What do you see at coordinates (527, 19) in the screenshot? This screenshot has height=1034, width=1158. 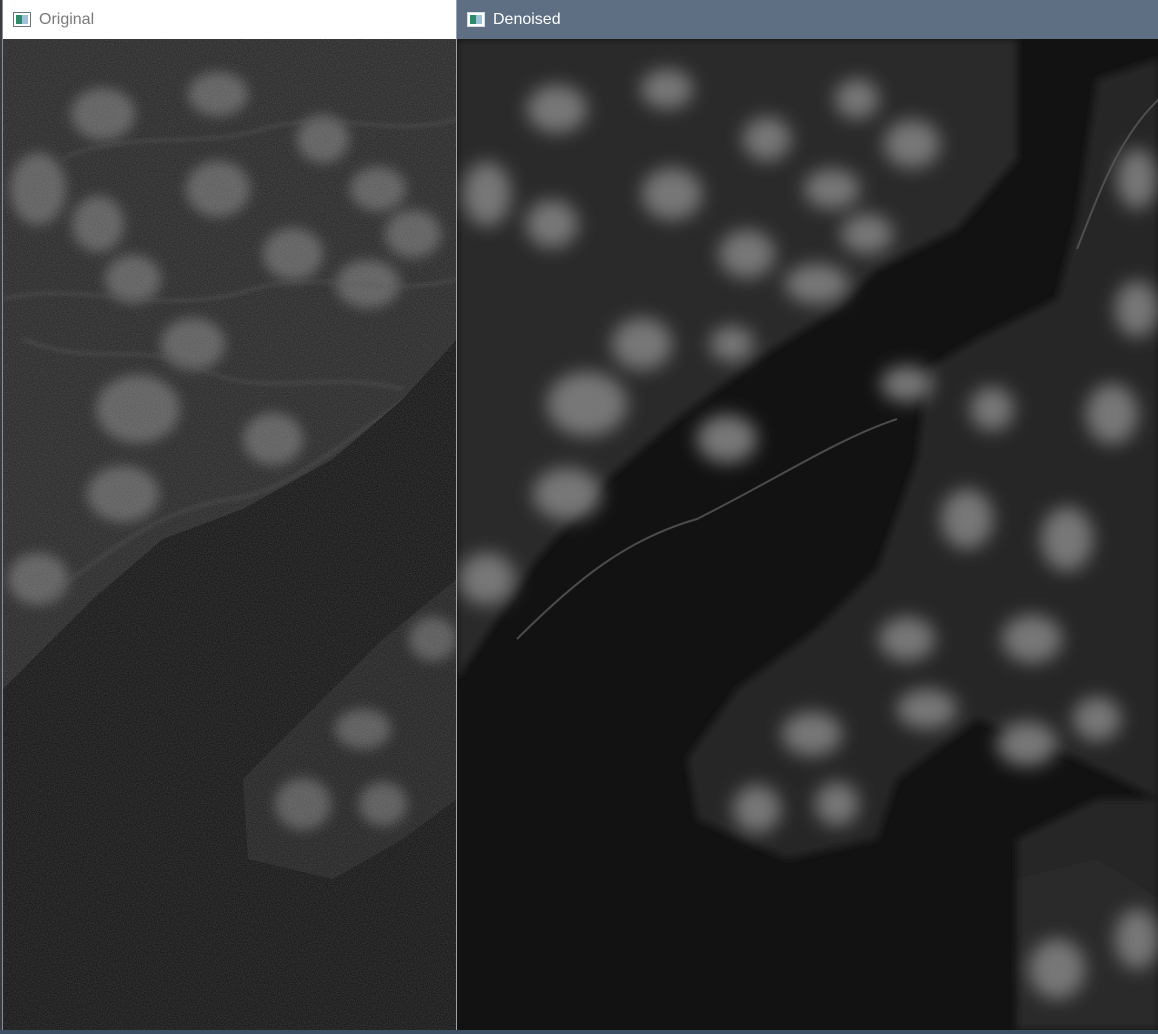 I see `denoised-window-title: Denoised` at bounding box center [527, 19].